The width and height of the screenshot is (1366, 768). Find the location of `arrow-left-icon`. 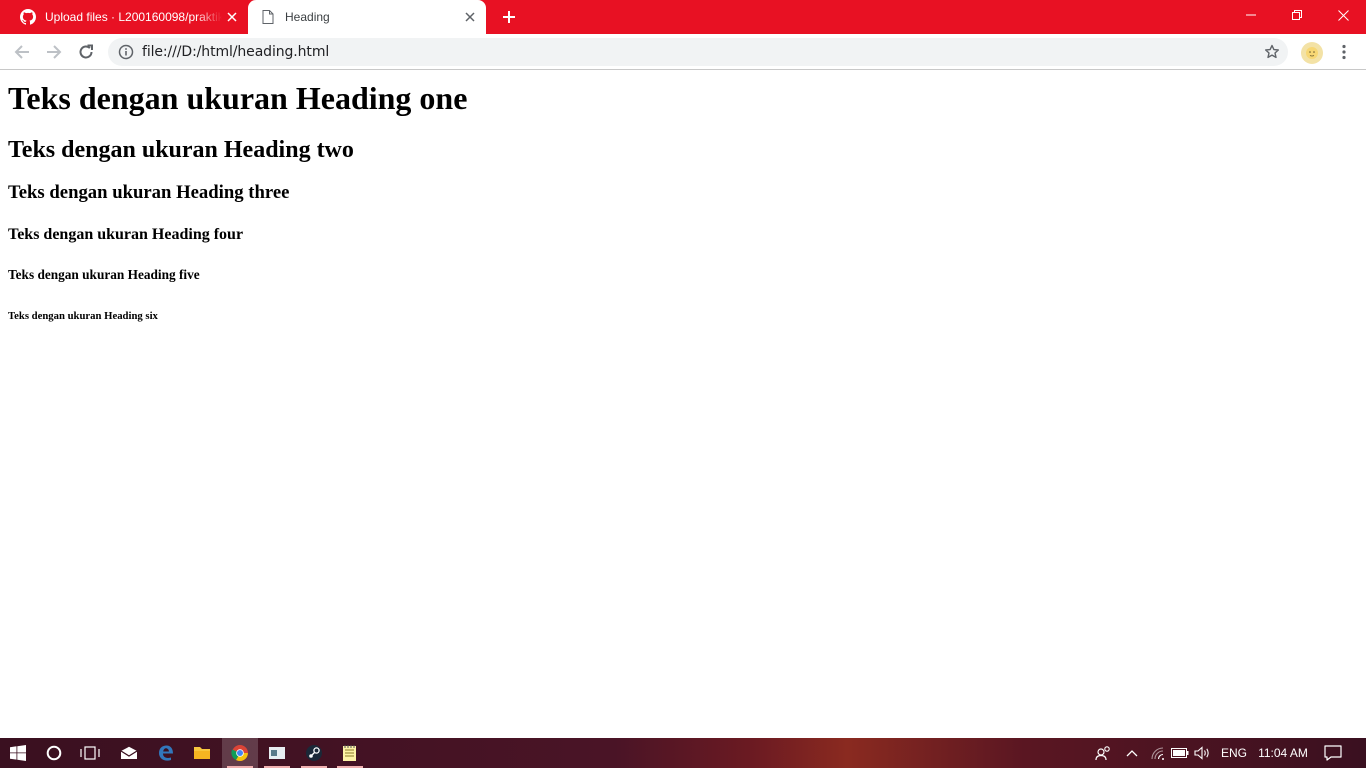

arrow-left-icon is located at coordinates (21, 52).